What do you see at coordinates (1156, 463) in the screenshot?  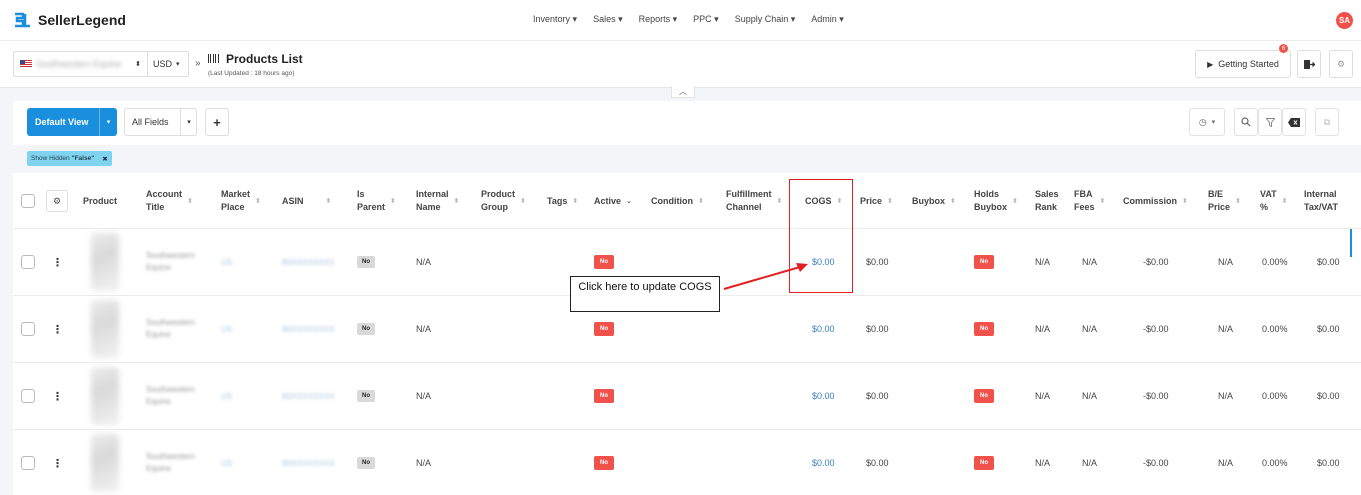 I see `commission-value: -$0.00` at bounding box center [1156, 463].